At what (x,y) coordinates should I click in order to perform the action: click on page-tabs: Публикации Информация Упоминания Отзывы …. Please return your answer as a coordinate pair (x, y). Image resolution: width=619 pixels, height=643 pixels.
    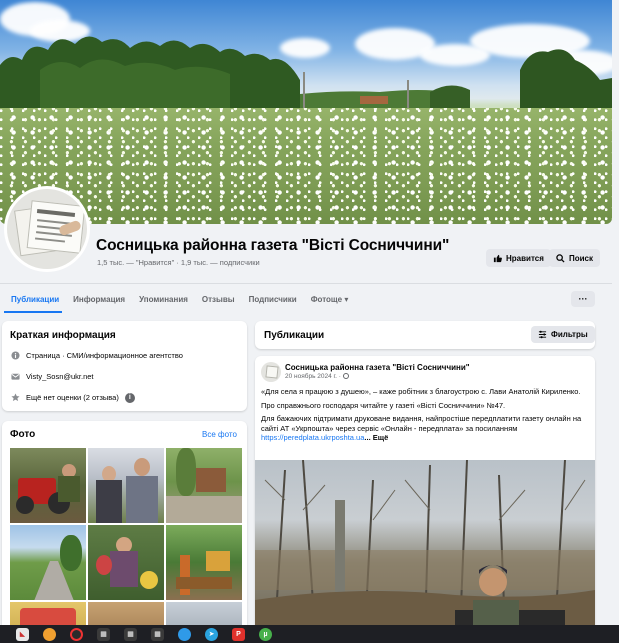
    Looking at the image, I should click on (306, 299).